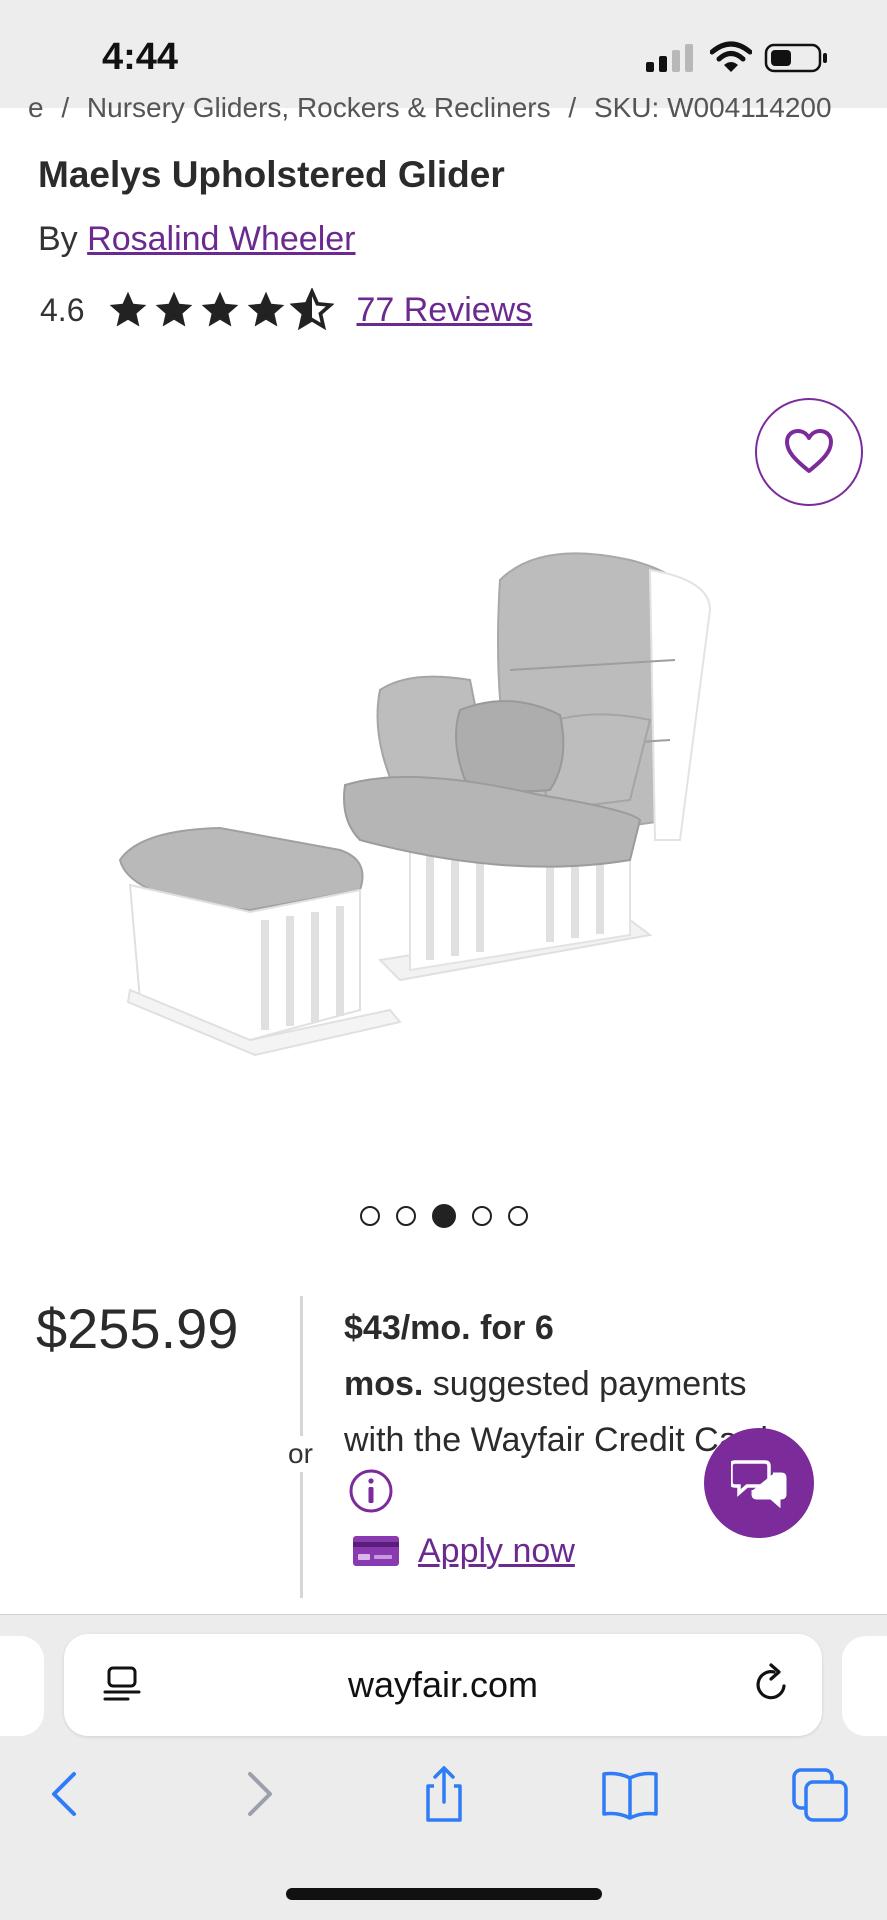 This screenshot has width=887, height=1920. I want to click on home-indicator, so click(444, 1894).